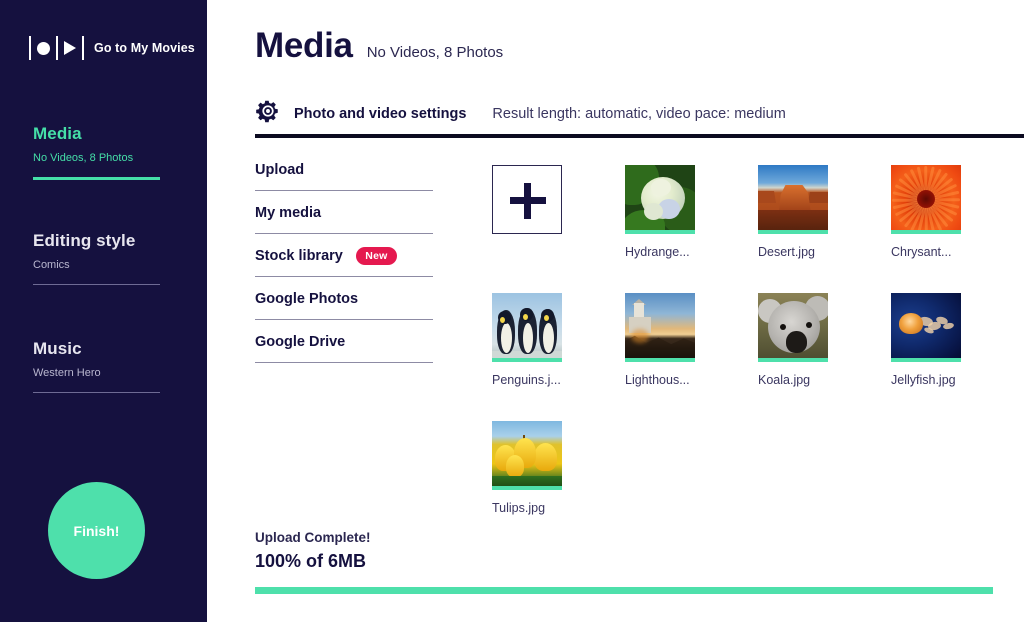  I want to click on settings-label: Photo and video settings, so click(380, 113).